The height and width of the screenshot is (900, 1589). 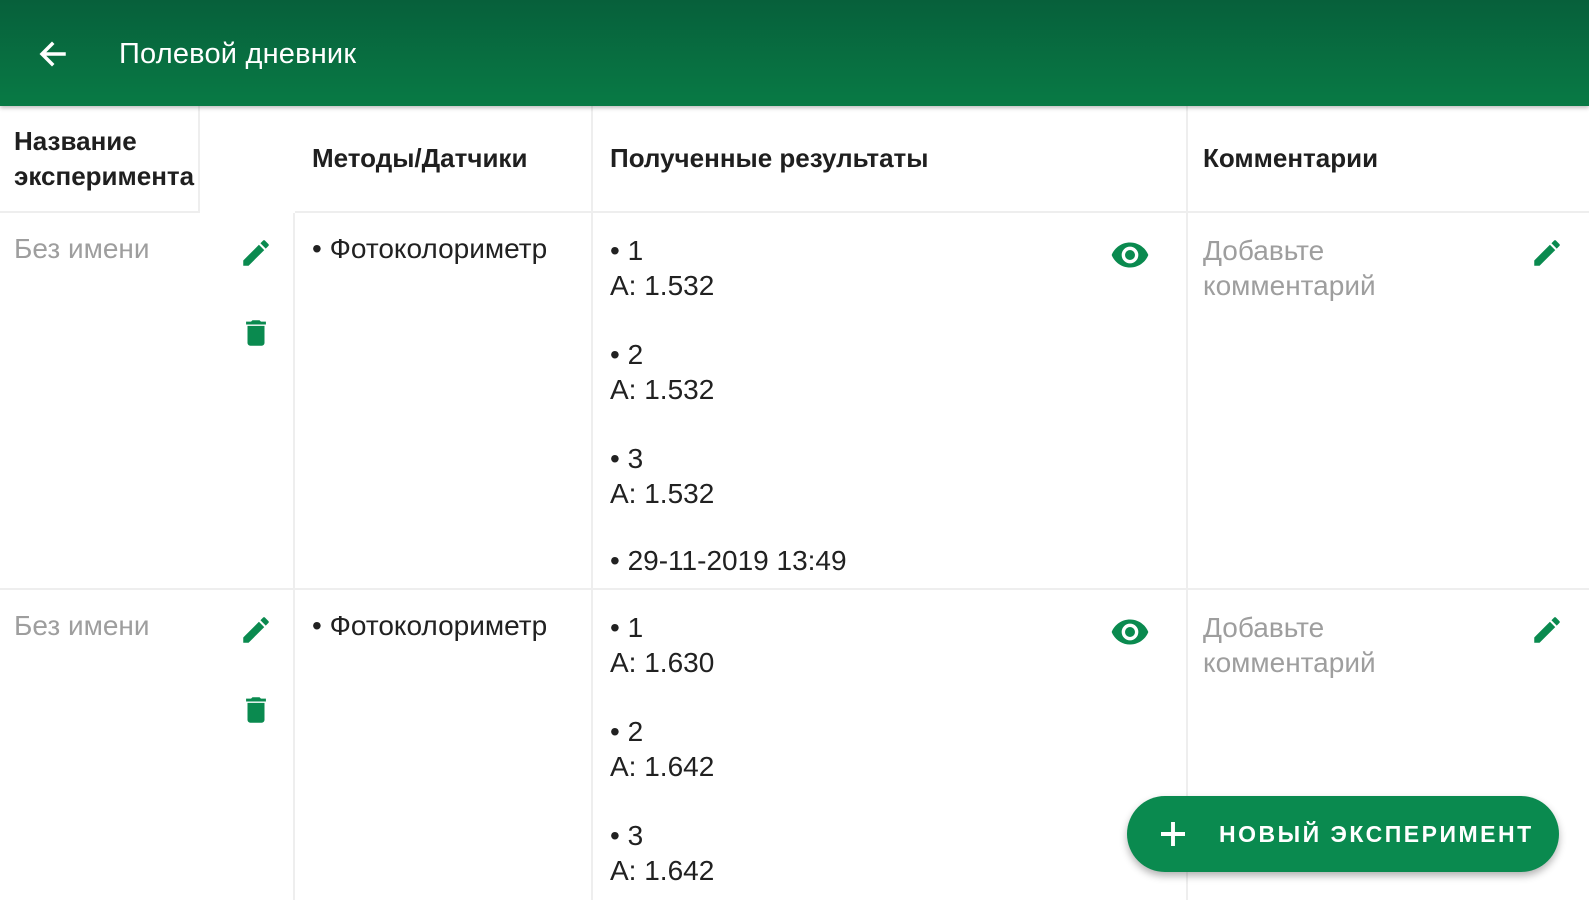 I want to click on plus-icon, so click(x=1173, y=834).